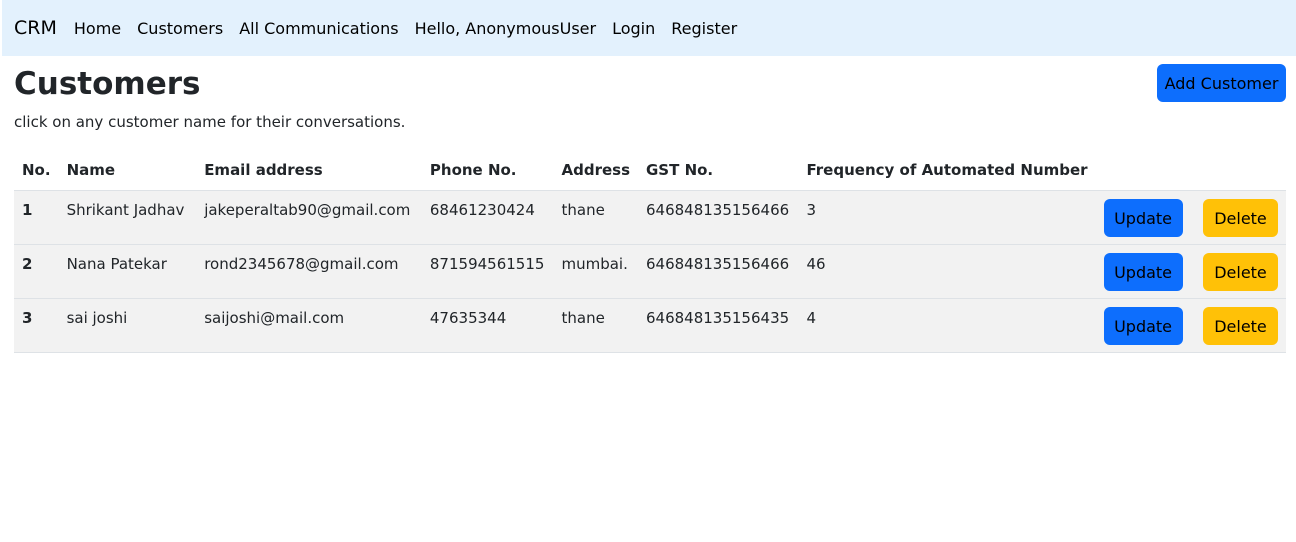 This screenshot has width=1296, height=542. Describe the element at coordinates (36, 217) in the screenshot. I see `cell-no: 1` at that location.